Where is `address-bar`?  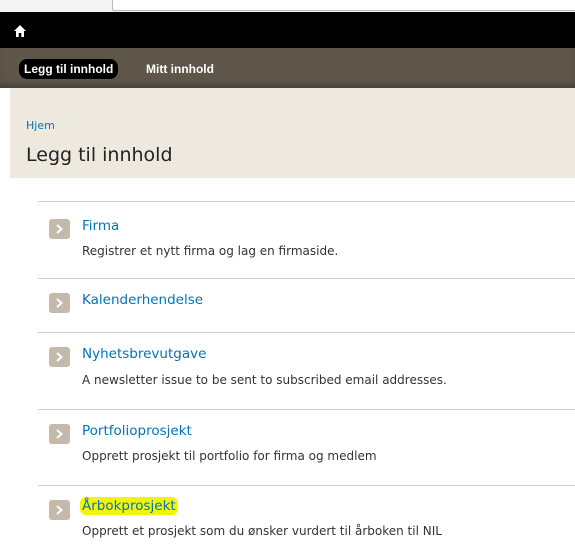
address-bar is located at coordinates (343, 5).